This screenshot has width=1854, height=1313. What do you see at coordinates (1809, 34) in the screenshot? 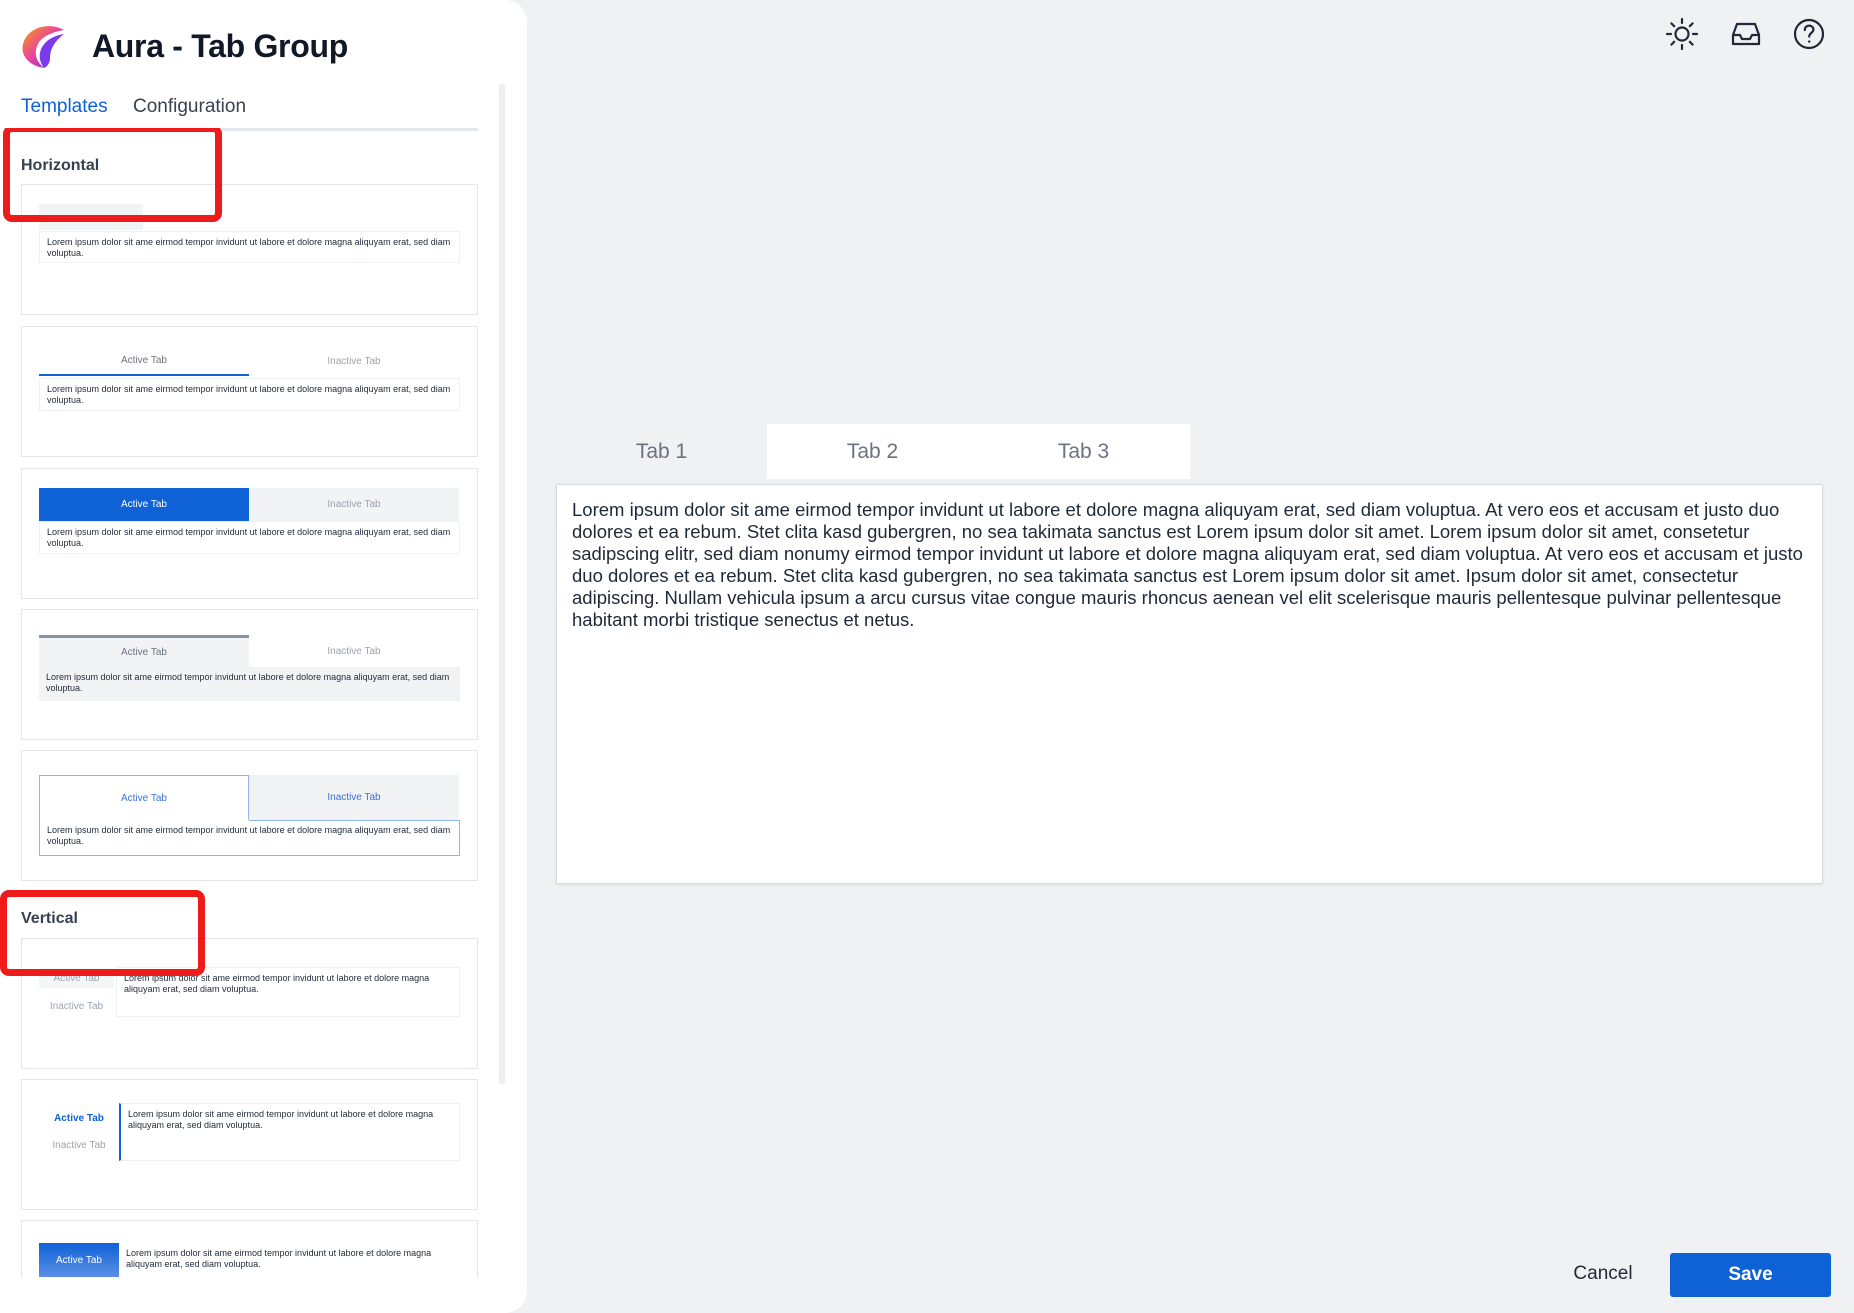
I see `help-icon` at bounding box center [1809, 34].